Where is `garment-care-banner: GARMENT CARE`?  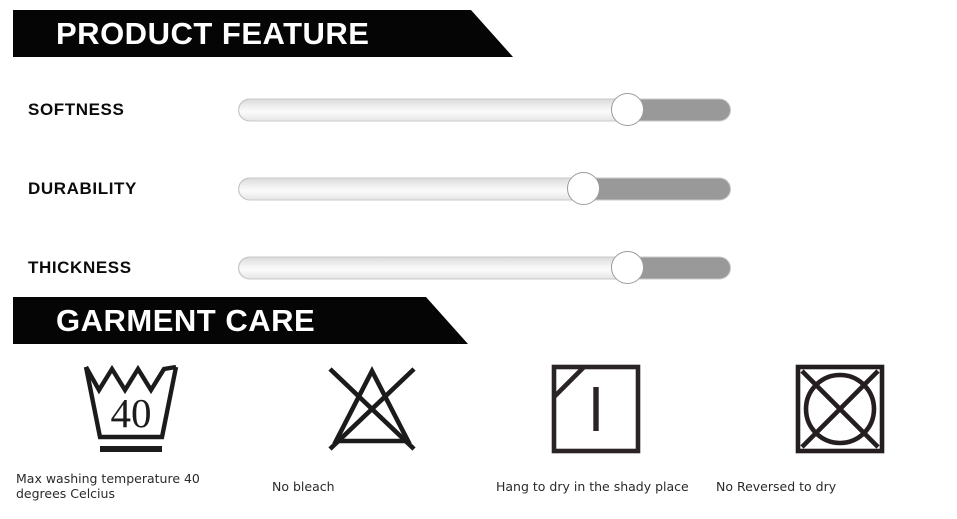 garment-care-banner: GARMENT CARE is located at coordinates (240, 320).